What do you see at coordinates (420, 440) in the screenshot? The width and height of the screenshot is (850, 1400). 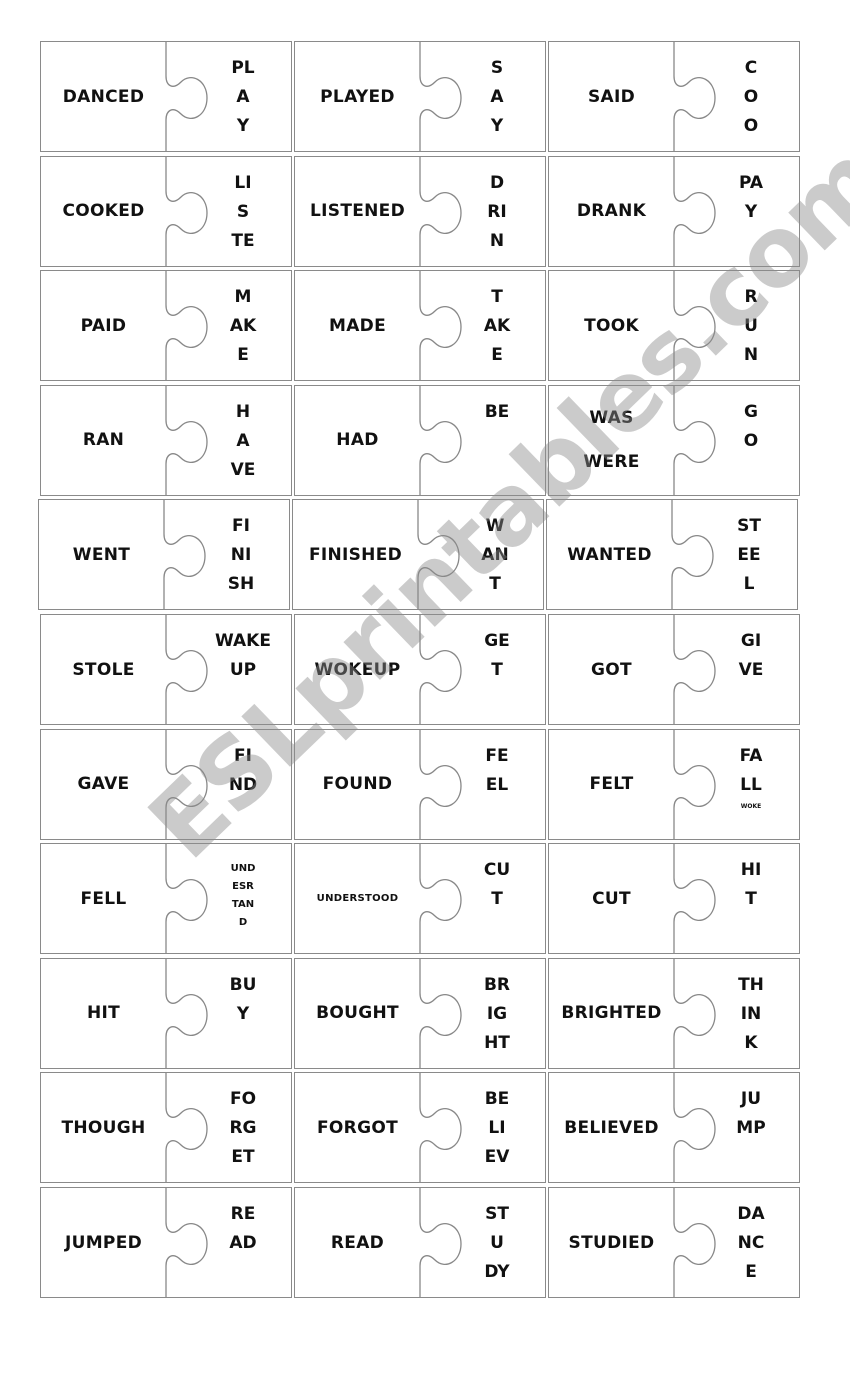 I see `puzzle-piece: HAD BE` at bounding box center [420, 440].